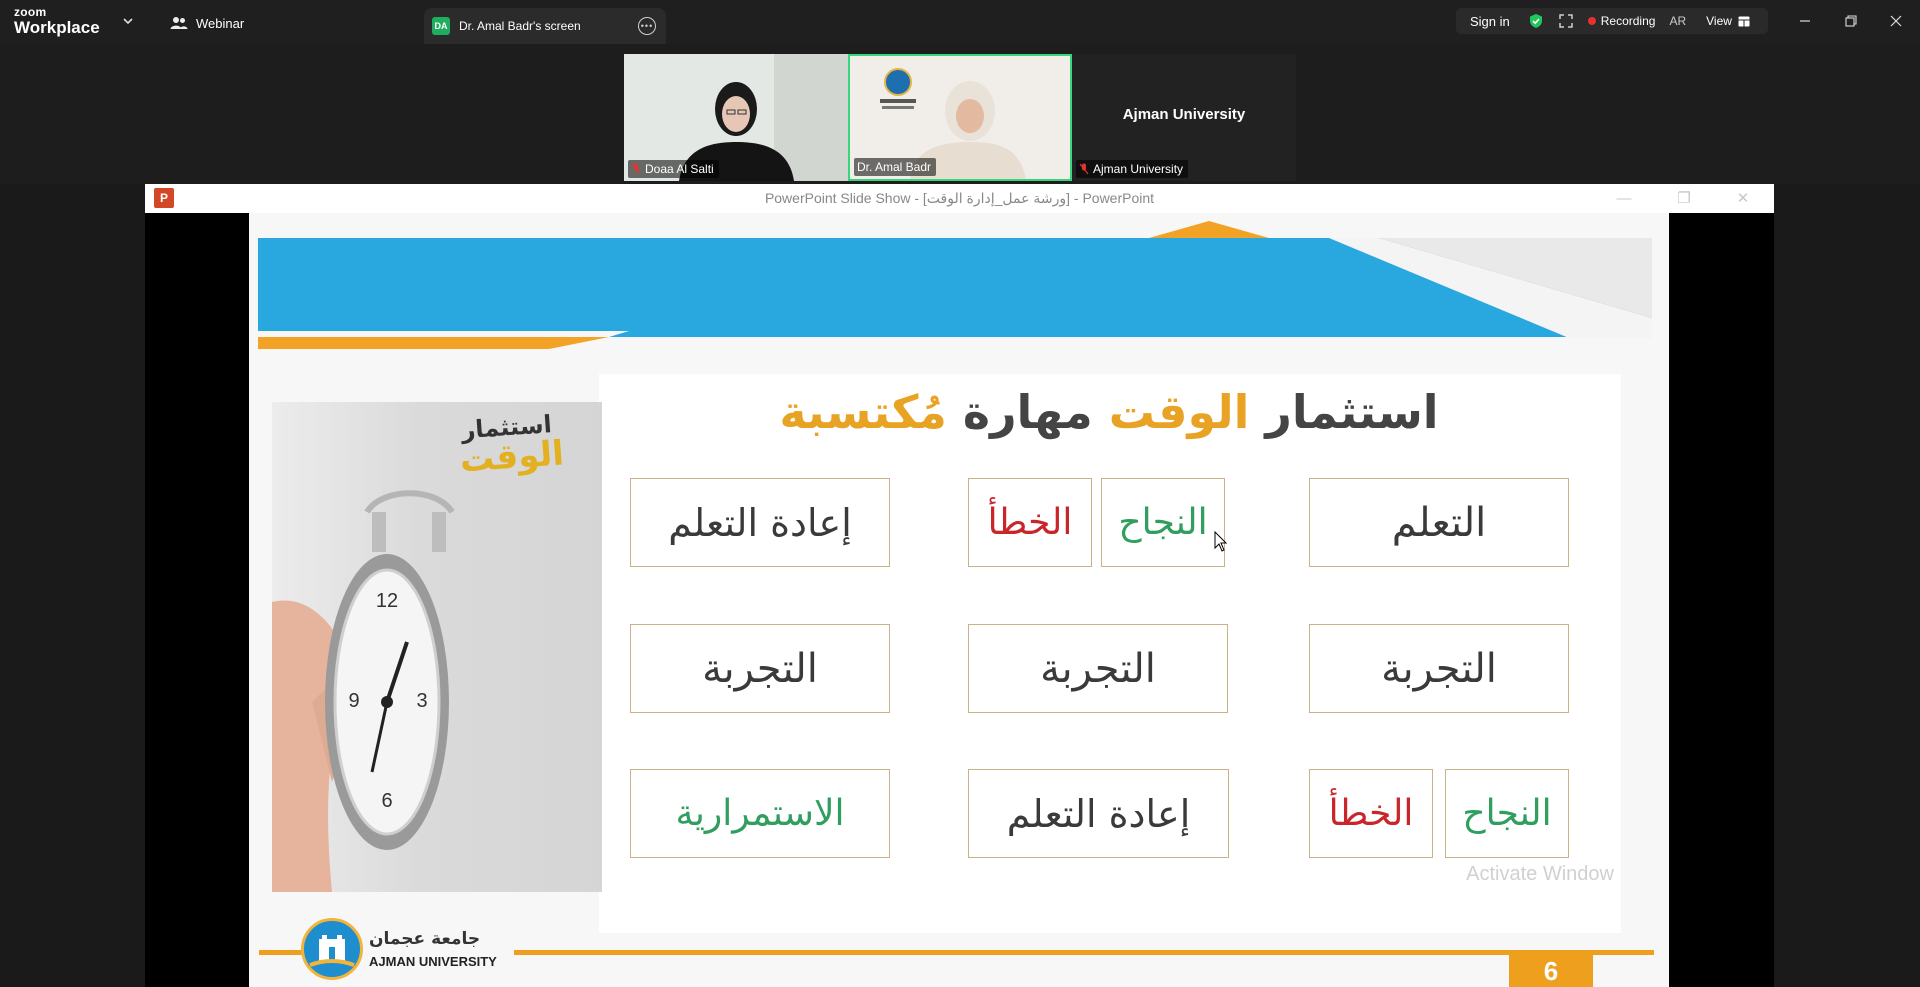 This screenshot has height=987, width=1920. Describe the element at coordinates (1551, 971) in the screenshot. I see `slide-page-number: 6` at that location.